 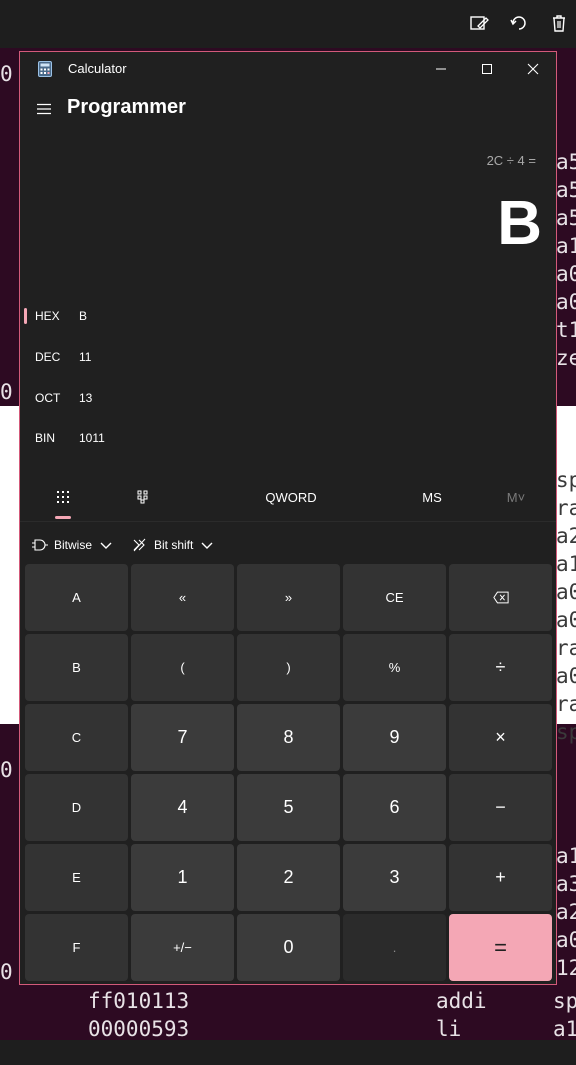 I want to click on bit-shift-icon, so click(x=139, y=545).